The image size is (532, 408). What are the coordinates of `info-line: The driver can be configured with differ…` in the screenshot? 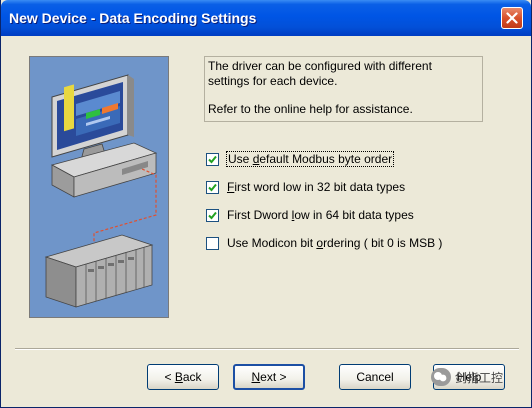 It's located at (320, 66).